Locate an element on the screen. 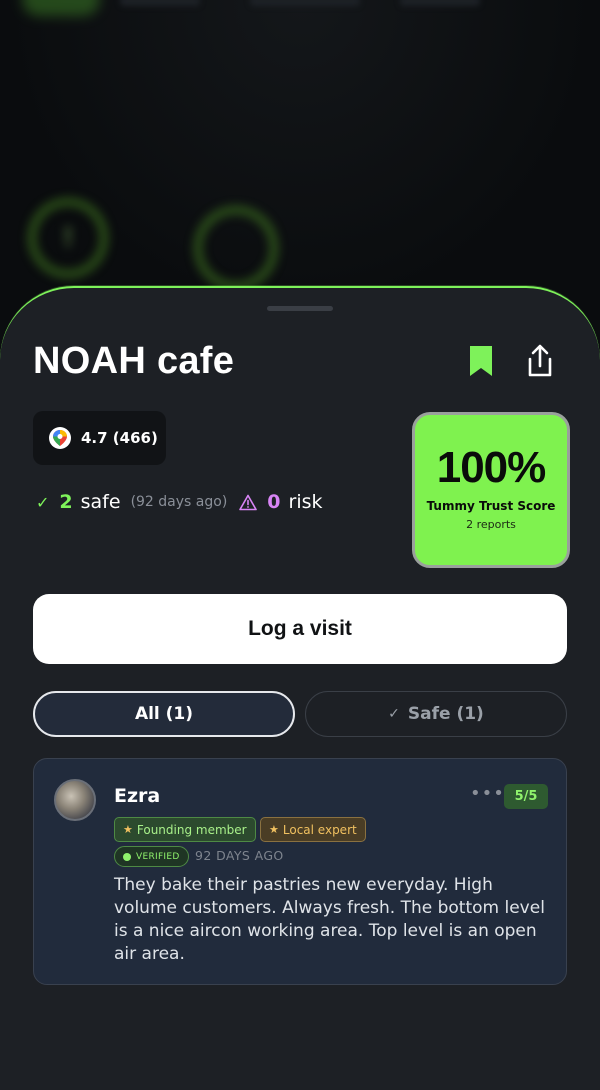 This screenshot has height=1090, width=600. place-title: NOAH cafe is located at coordinates (134, 361).